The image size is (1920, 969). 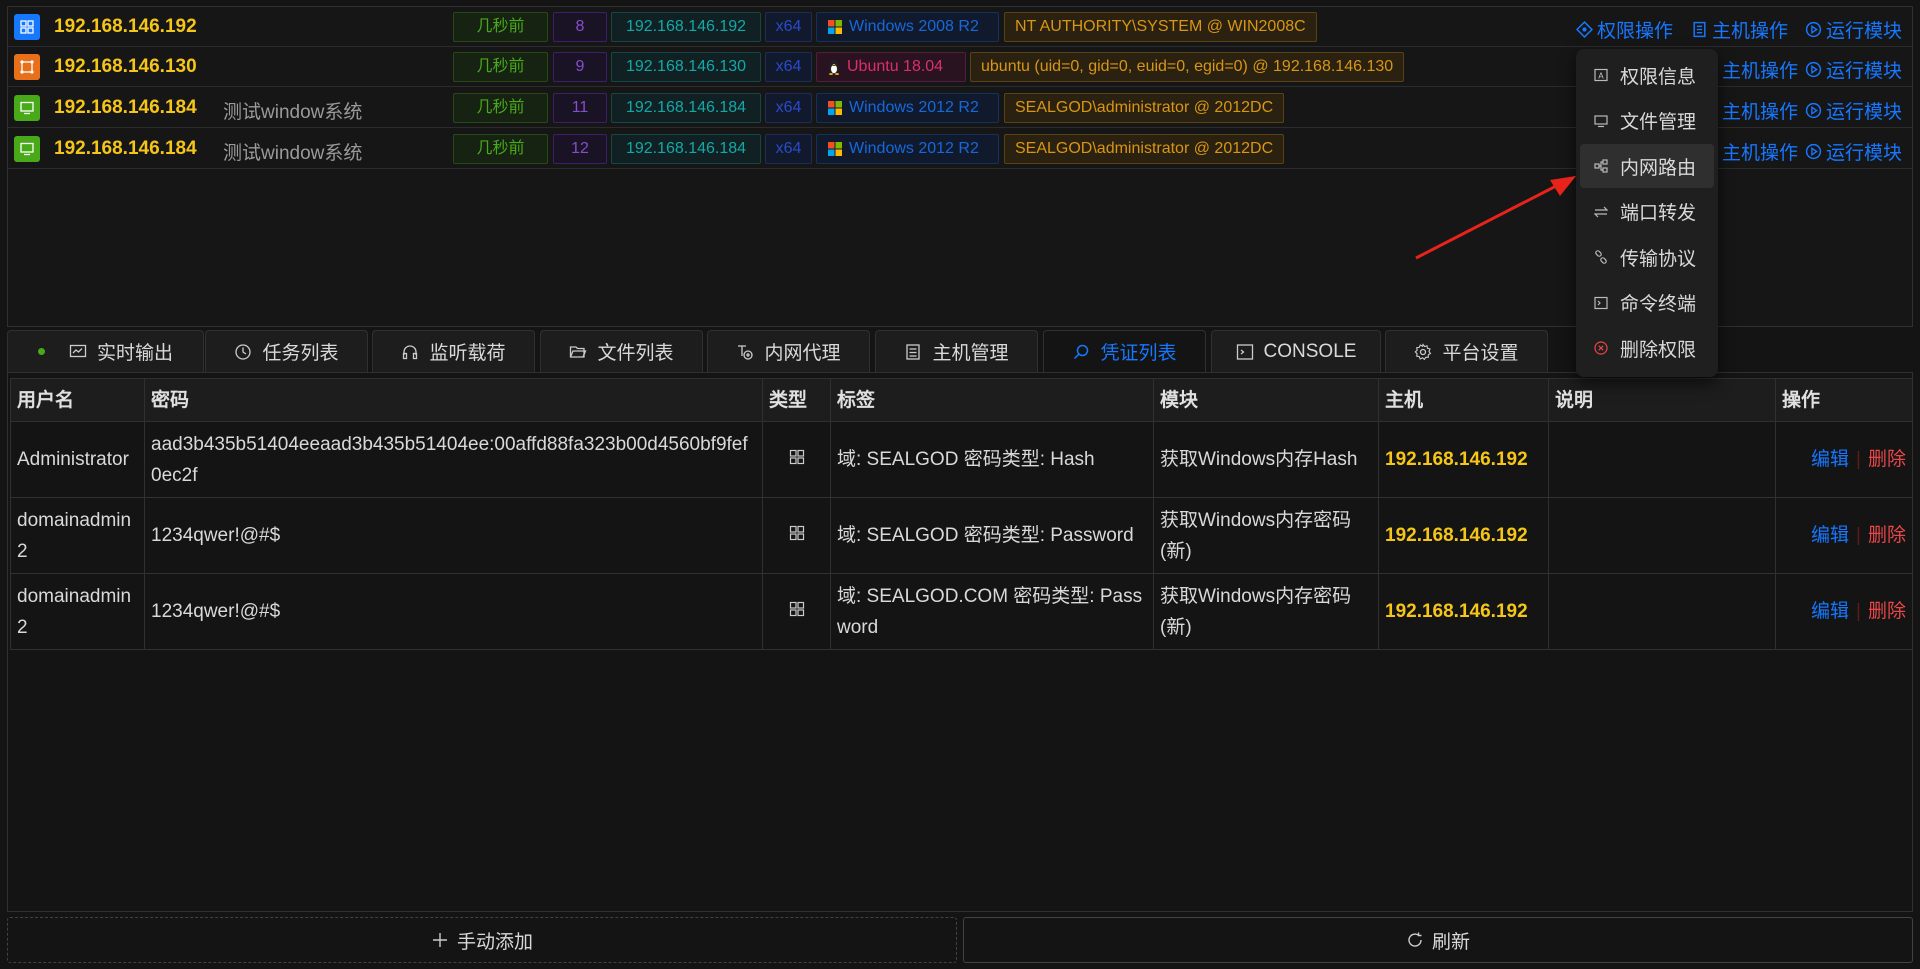 What do you see at coordinates (77, 400) in the screenshot?
I see `column-header: 用户名` at bounding box center [77, 400].